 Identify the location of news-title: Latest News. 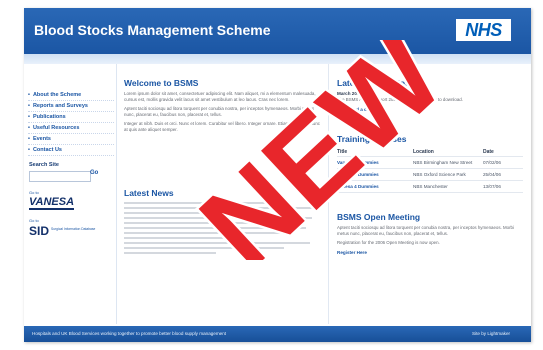
(149, 193).